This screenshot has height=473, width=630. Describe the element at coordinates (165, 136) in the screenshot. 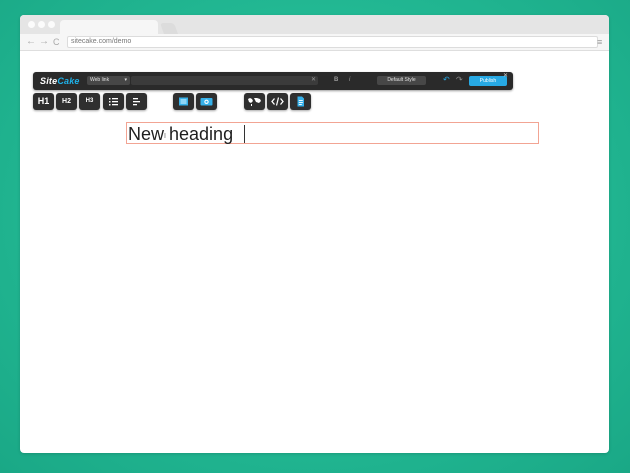

I see `ibeam-cursor-icon: I` at that location.